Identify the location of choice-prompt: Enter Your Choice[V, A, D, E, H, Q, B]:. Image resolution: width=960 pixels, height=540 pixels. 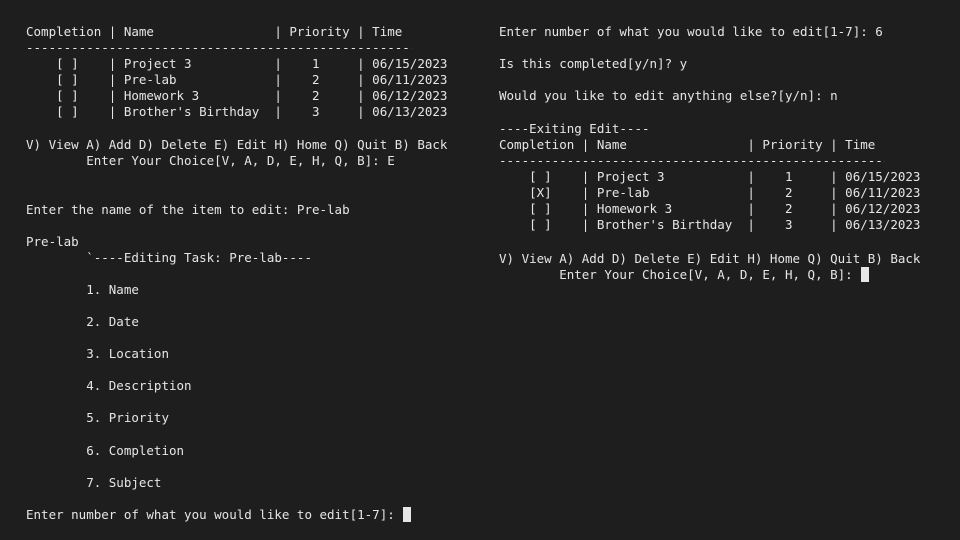
(680, 274).